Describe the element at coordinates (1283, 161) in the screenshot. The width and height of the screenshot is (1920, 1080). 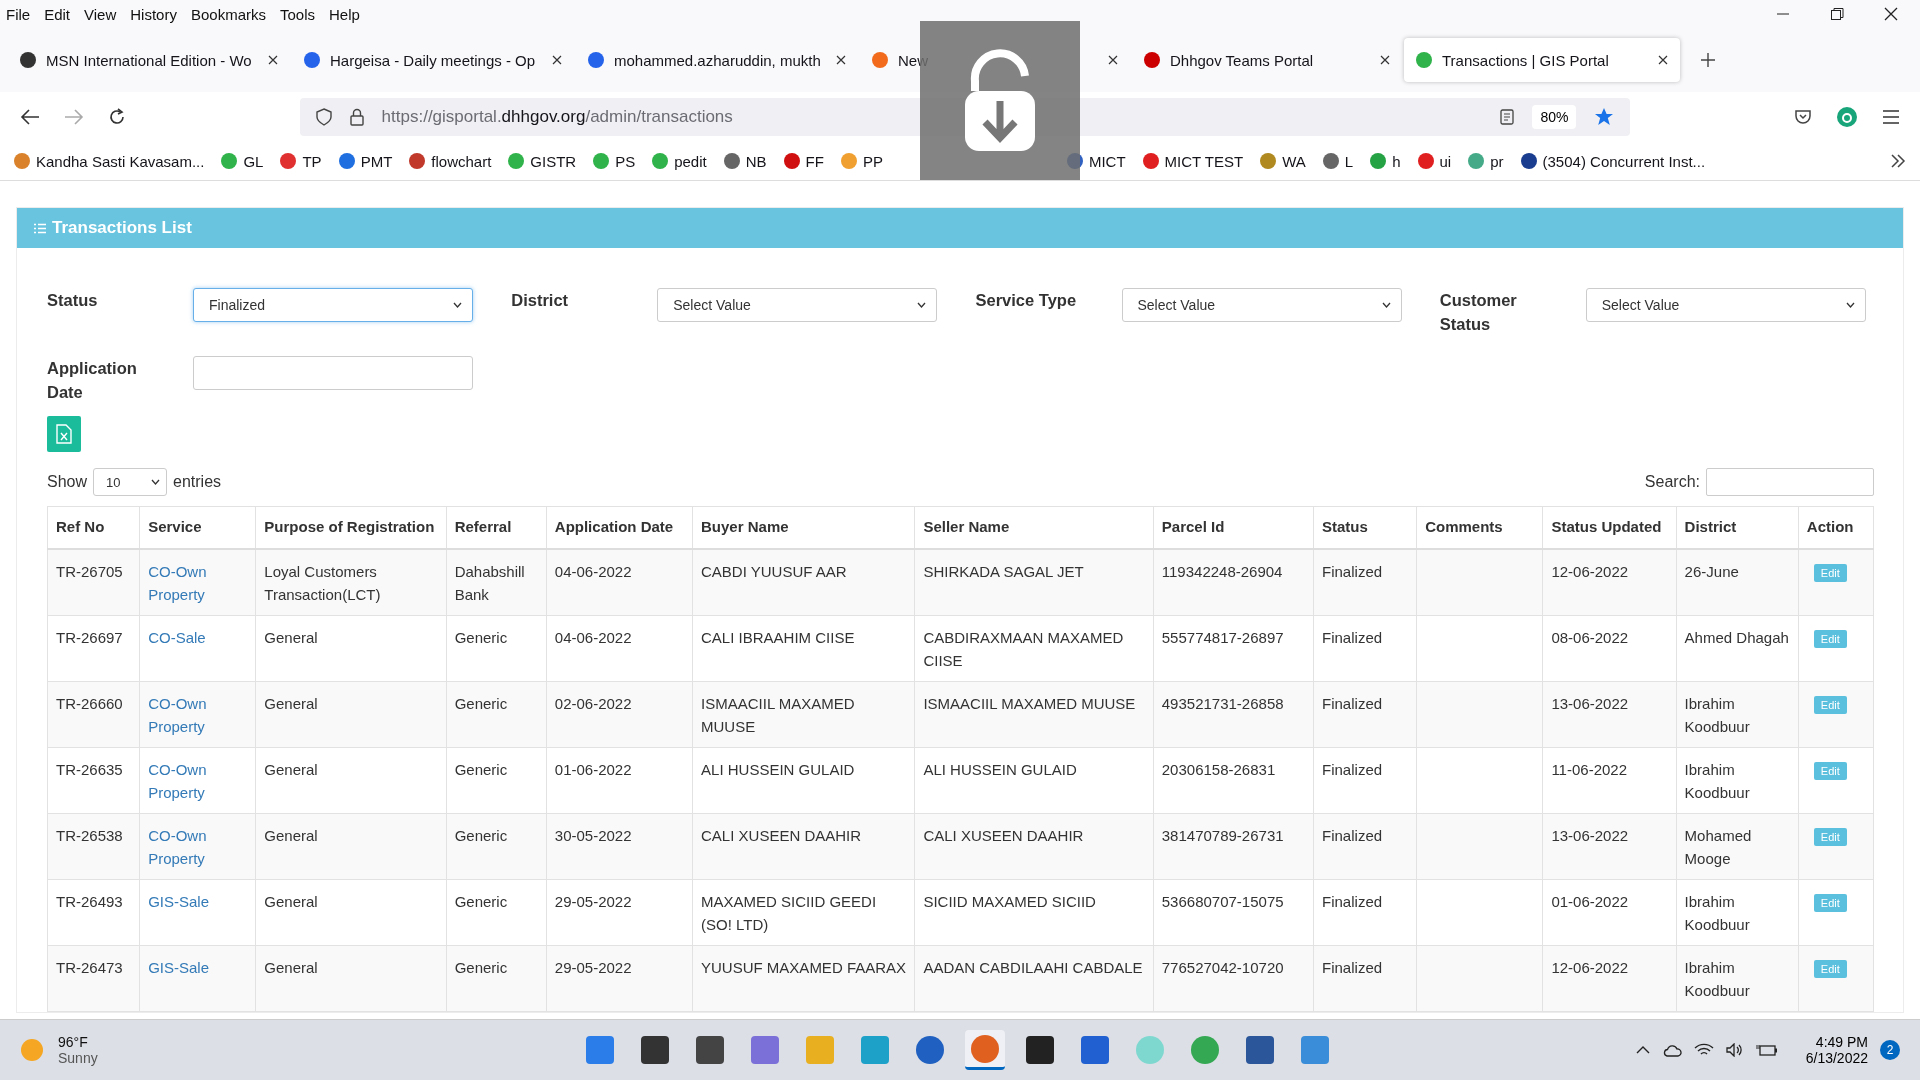
I see `bookmark-item: WA` at that location.